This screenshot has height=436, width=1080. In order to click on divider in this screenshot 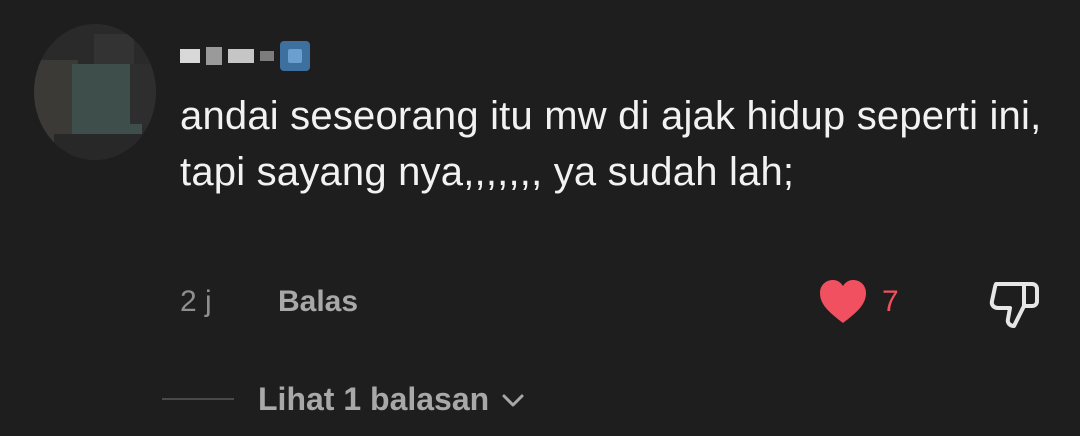, I will do `click(198, 399)`.